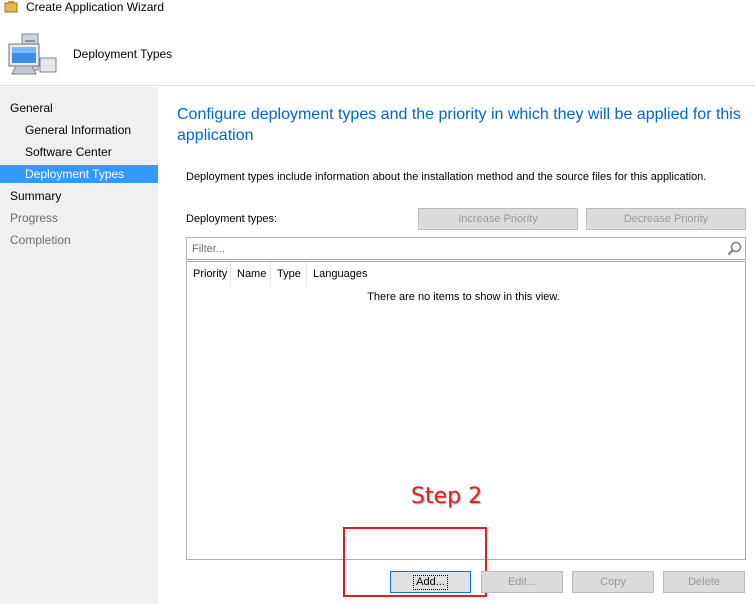  I want to click on list-header: Priority Name Type Languages, so click(466, 274).